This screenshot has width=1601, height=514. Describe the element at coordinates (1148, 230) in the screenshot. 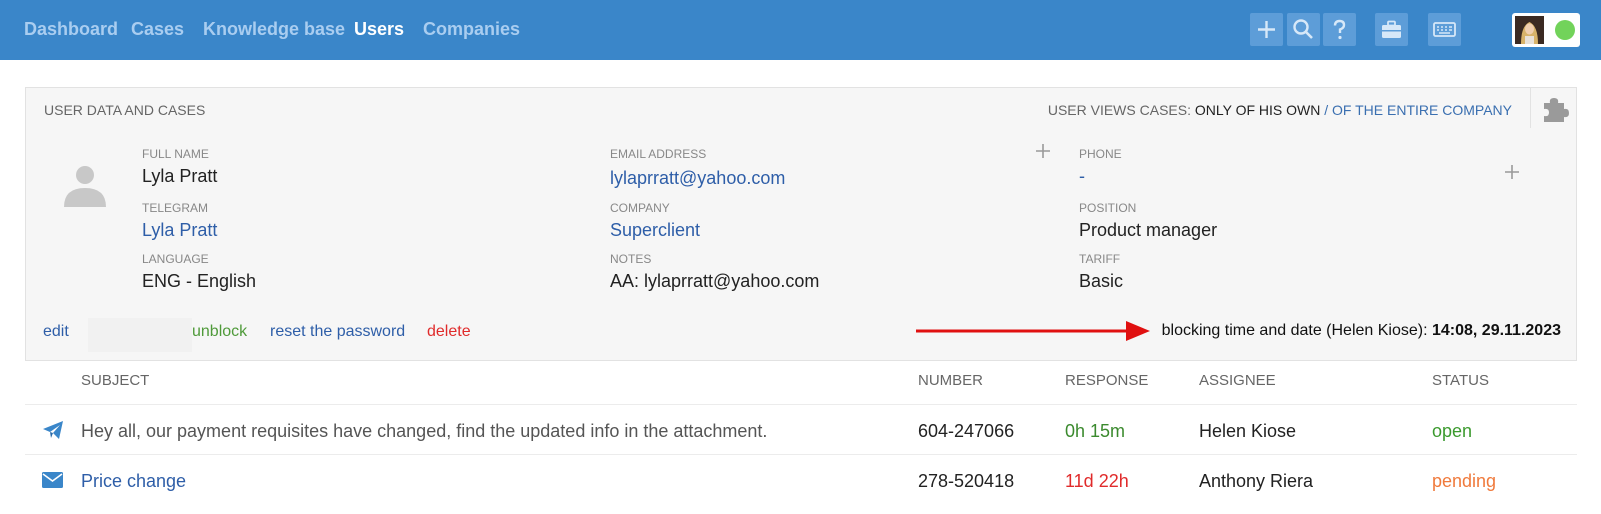

I see `position-value: Product manager` at that location.